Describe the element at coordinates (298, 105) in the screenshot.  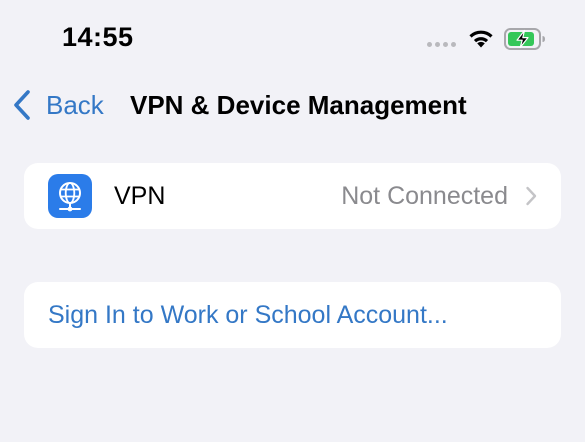
I see `page-title: VPN & Device Management` at that location.